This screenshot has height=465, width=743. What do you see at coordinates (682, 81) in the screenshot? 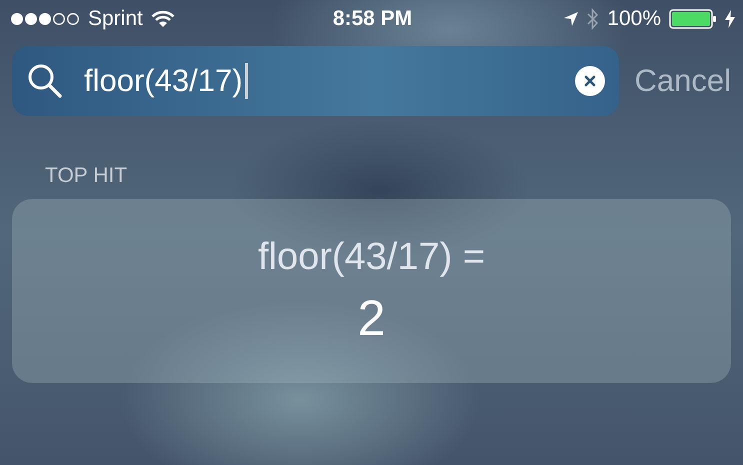
I see `cancel-button: Cancel` at bounding box center [682, 81].